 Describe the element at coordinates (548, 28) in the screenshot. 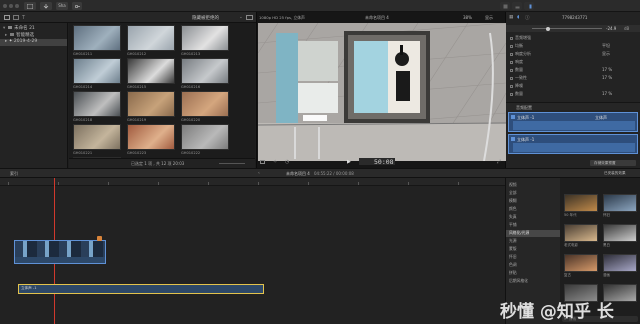

I see `volume-knob` at that location.